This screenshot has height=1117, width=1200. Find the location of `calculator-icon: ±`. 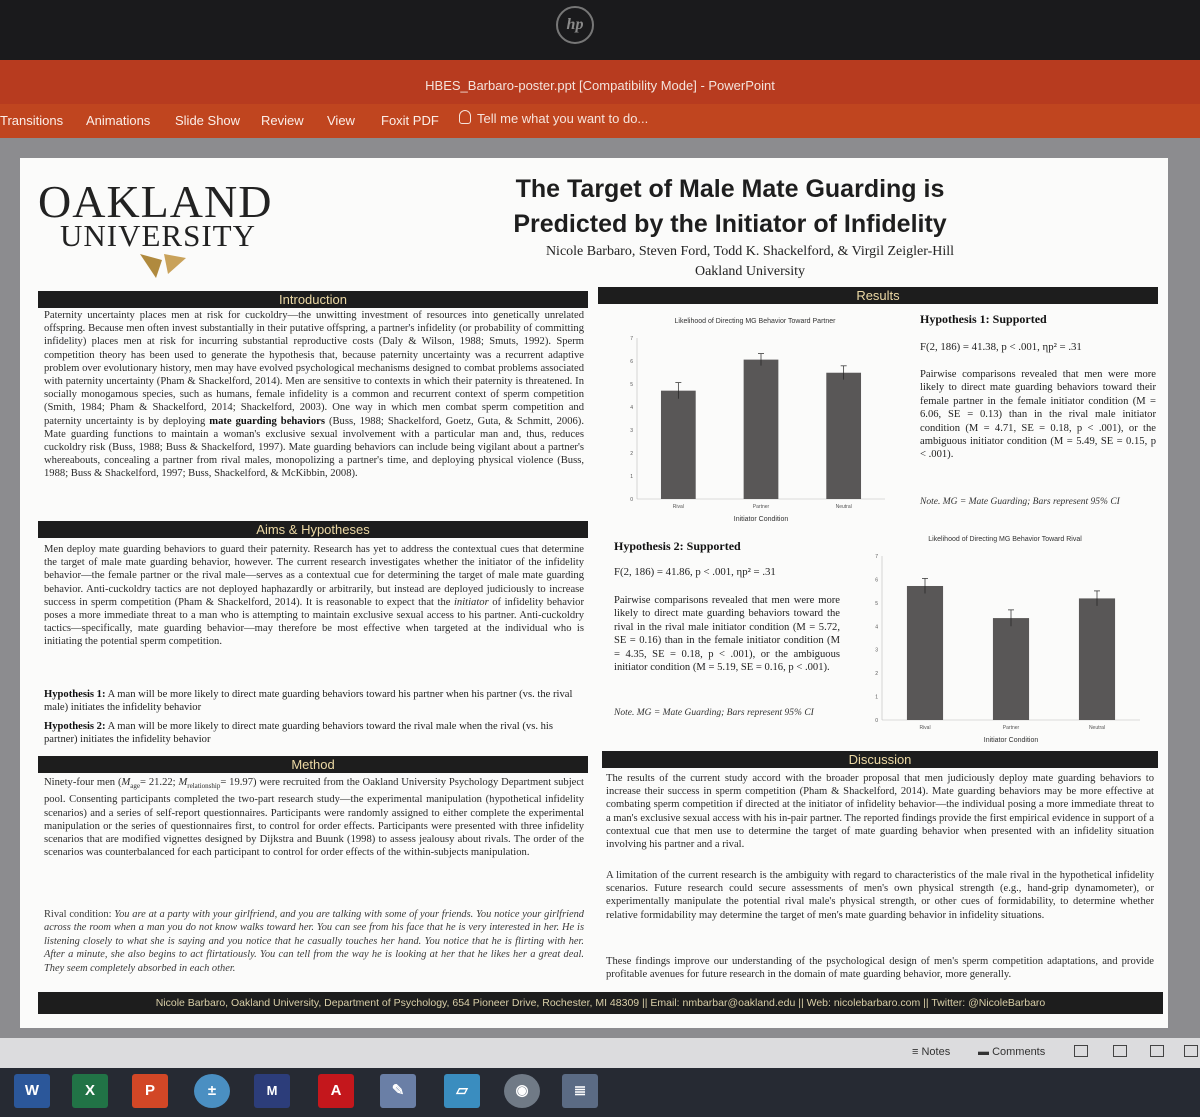

calculator-icon: ± is located at coordinates (212, 1091).